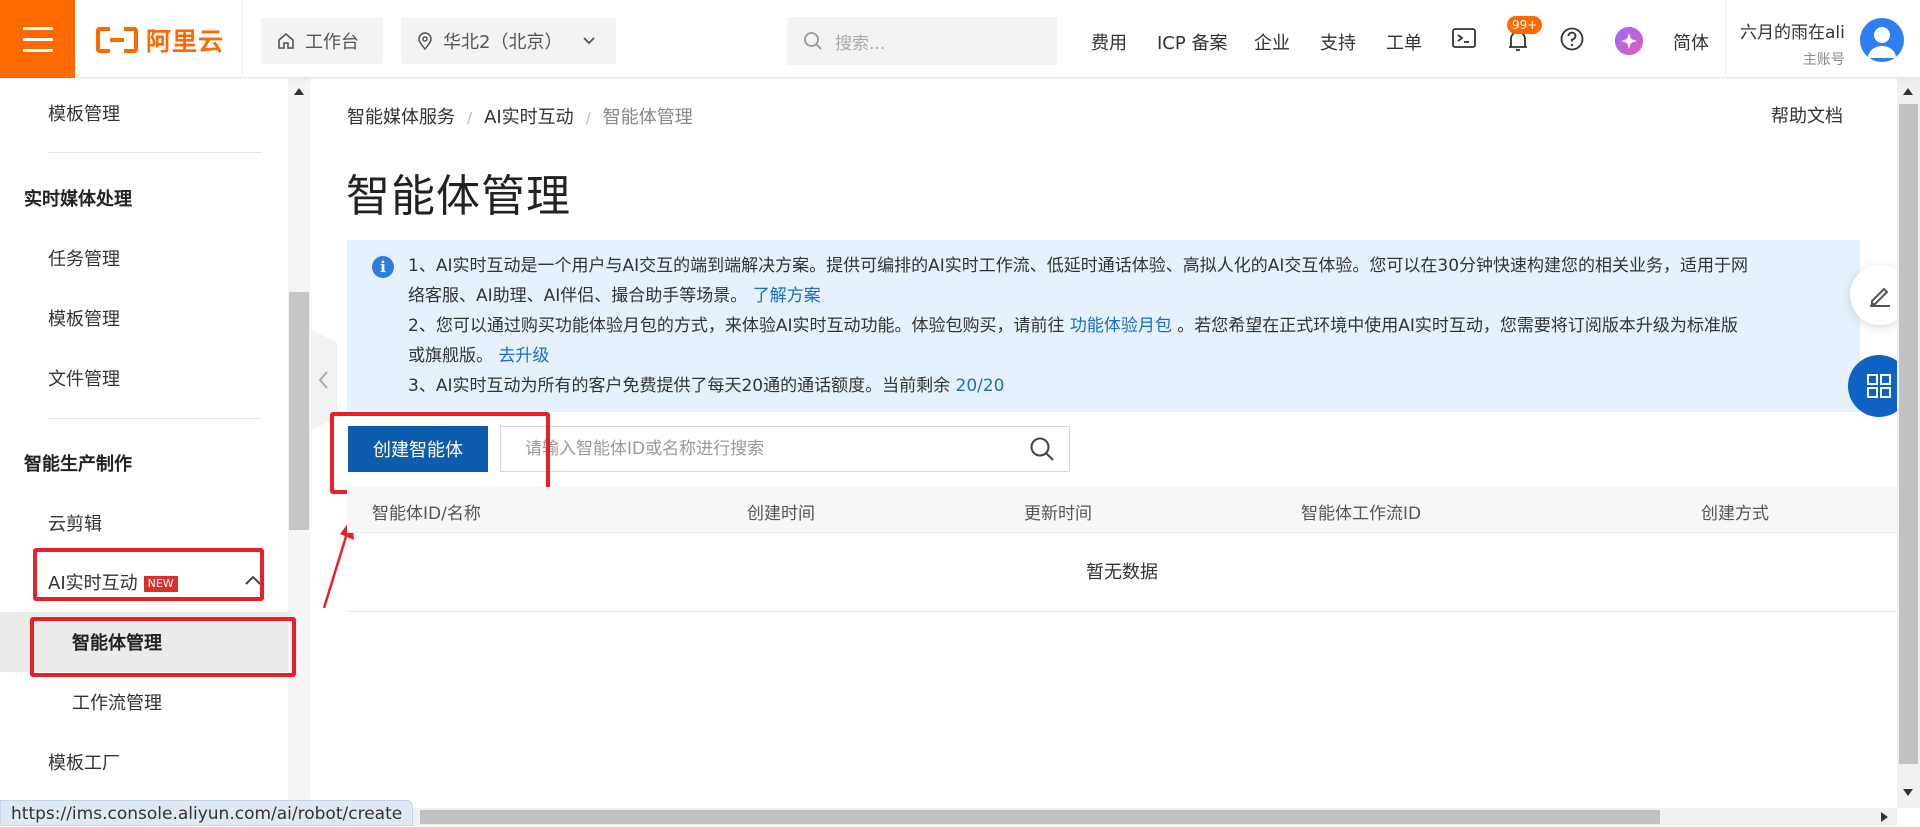 This screenshot has height=827, width=1920. I want to click on notice-line-3: 3、AI实时互动为所有的客户免费提供了每天20通的通话额度。当前剩余 20/20, so click(706, 386).